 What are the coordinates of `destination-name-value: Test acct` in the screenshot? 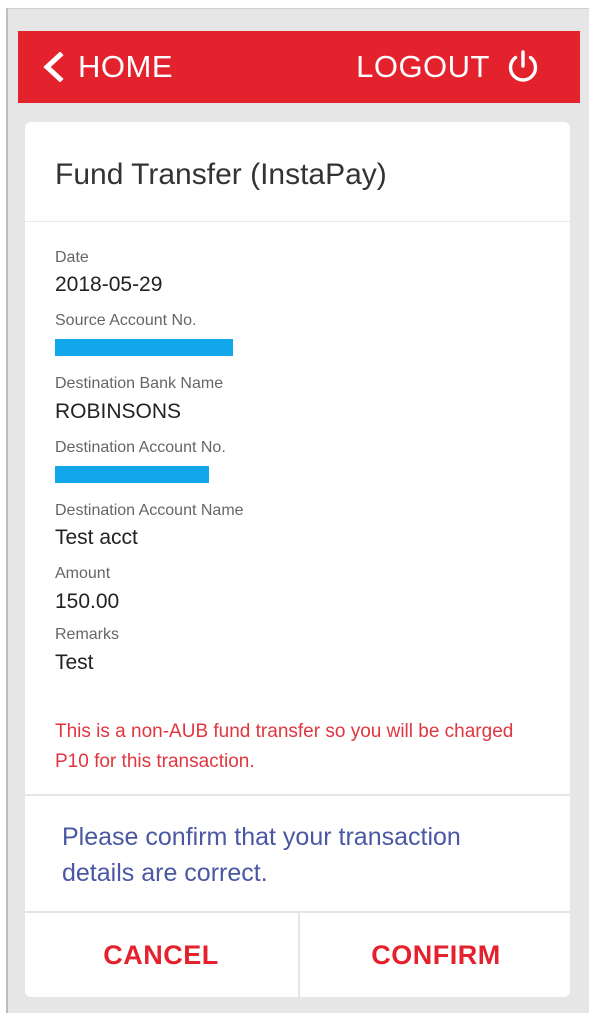 It's located at (96, 537).